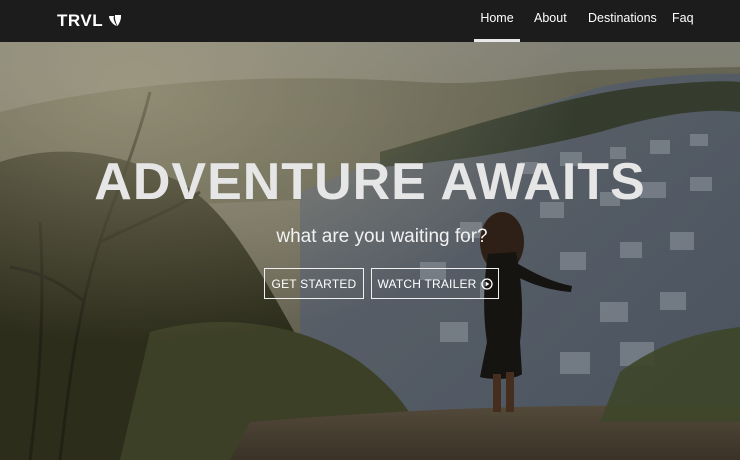 This screenshot has height=460, width=740. I want to click on nav-link-destinations: Destinations, so click(622, 21).